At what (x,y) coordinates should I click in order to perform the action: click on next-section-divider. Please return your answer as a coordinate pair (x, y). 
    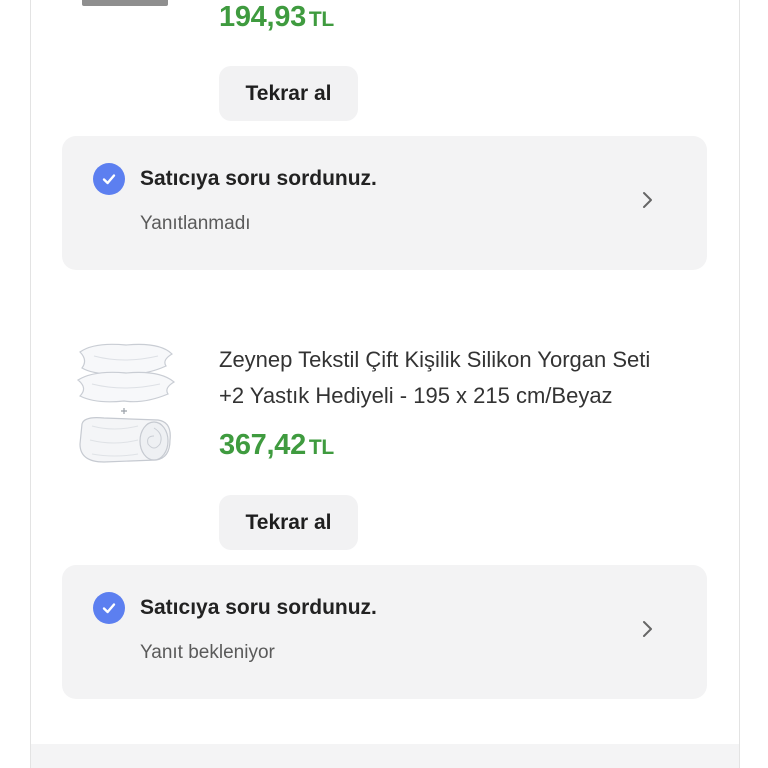
    Looking at the image, I should click on (385, 756).